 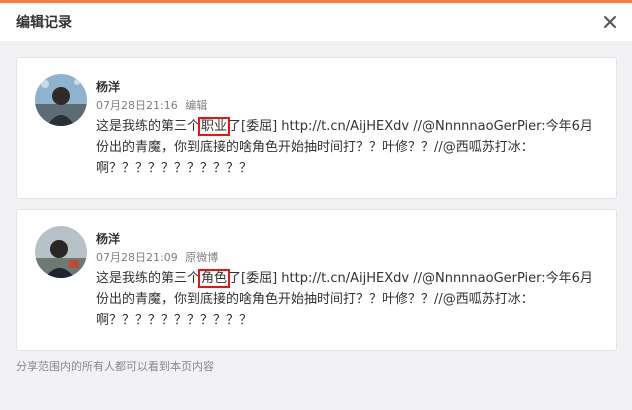 What do you see at coordinates (137, 257) in the screenshot?
I see `timestamp: 07月28日21:09` at bounding box center [137, 257].